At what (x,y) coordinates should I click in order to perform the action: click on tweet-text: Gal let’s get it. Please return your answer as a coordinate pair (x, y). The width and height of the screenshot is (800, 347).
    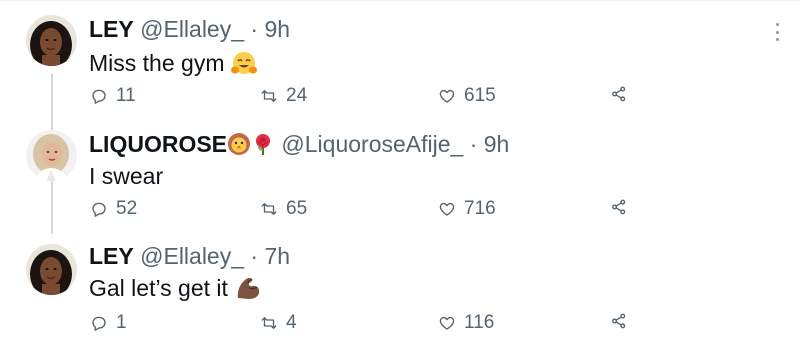
    Looking at the image, I should click on (158, 288).